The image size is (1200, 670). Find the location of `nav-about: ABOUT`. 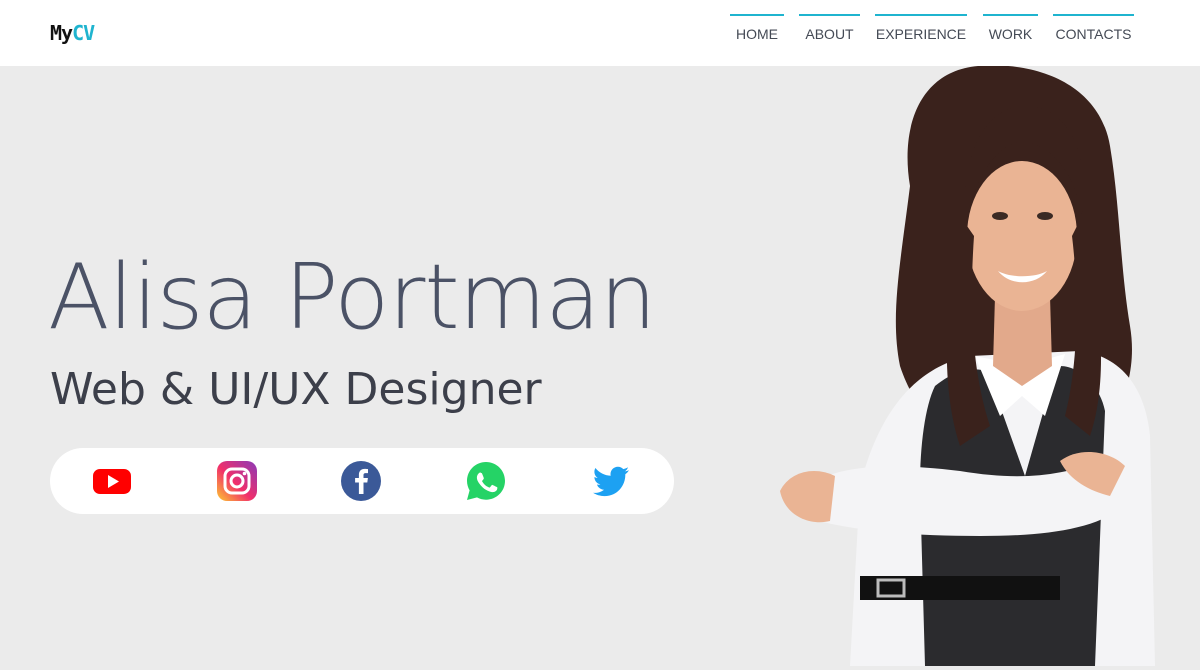

nav-about: ABOUT is located at coordinates (829, 34).